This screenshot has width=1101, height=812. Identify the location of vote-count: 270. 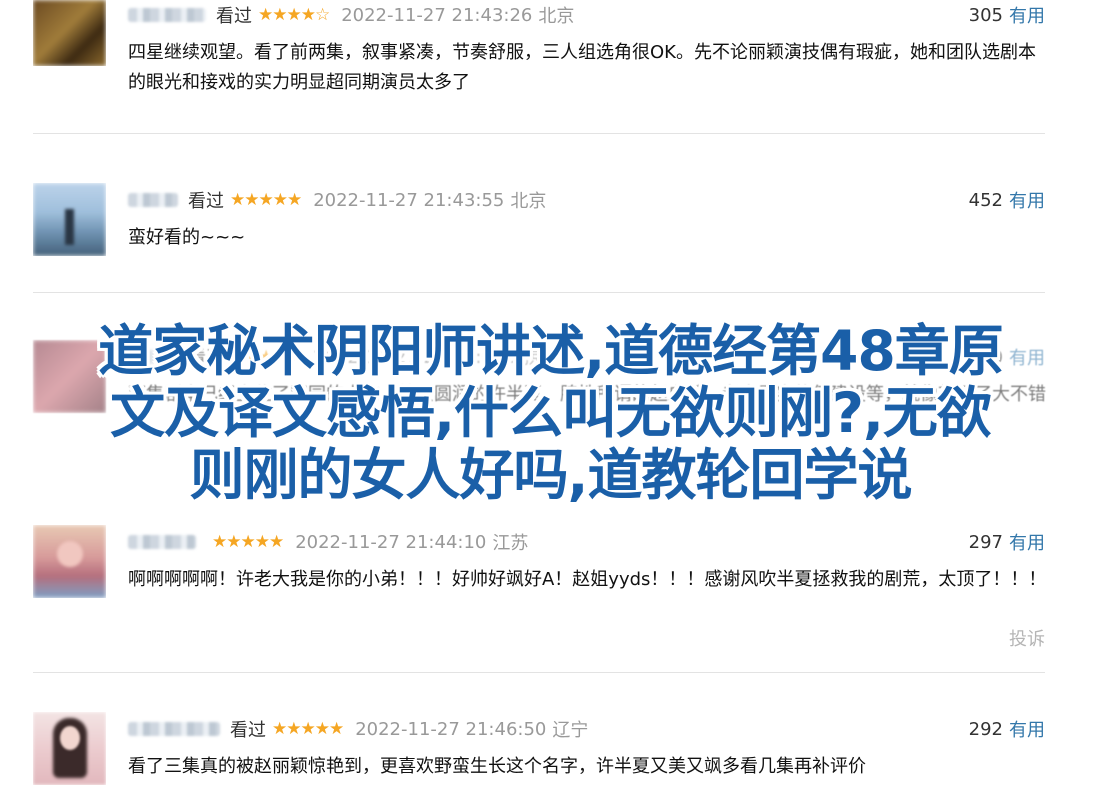
(985, 357).